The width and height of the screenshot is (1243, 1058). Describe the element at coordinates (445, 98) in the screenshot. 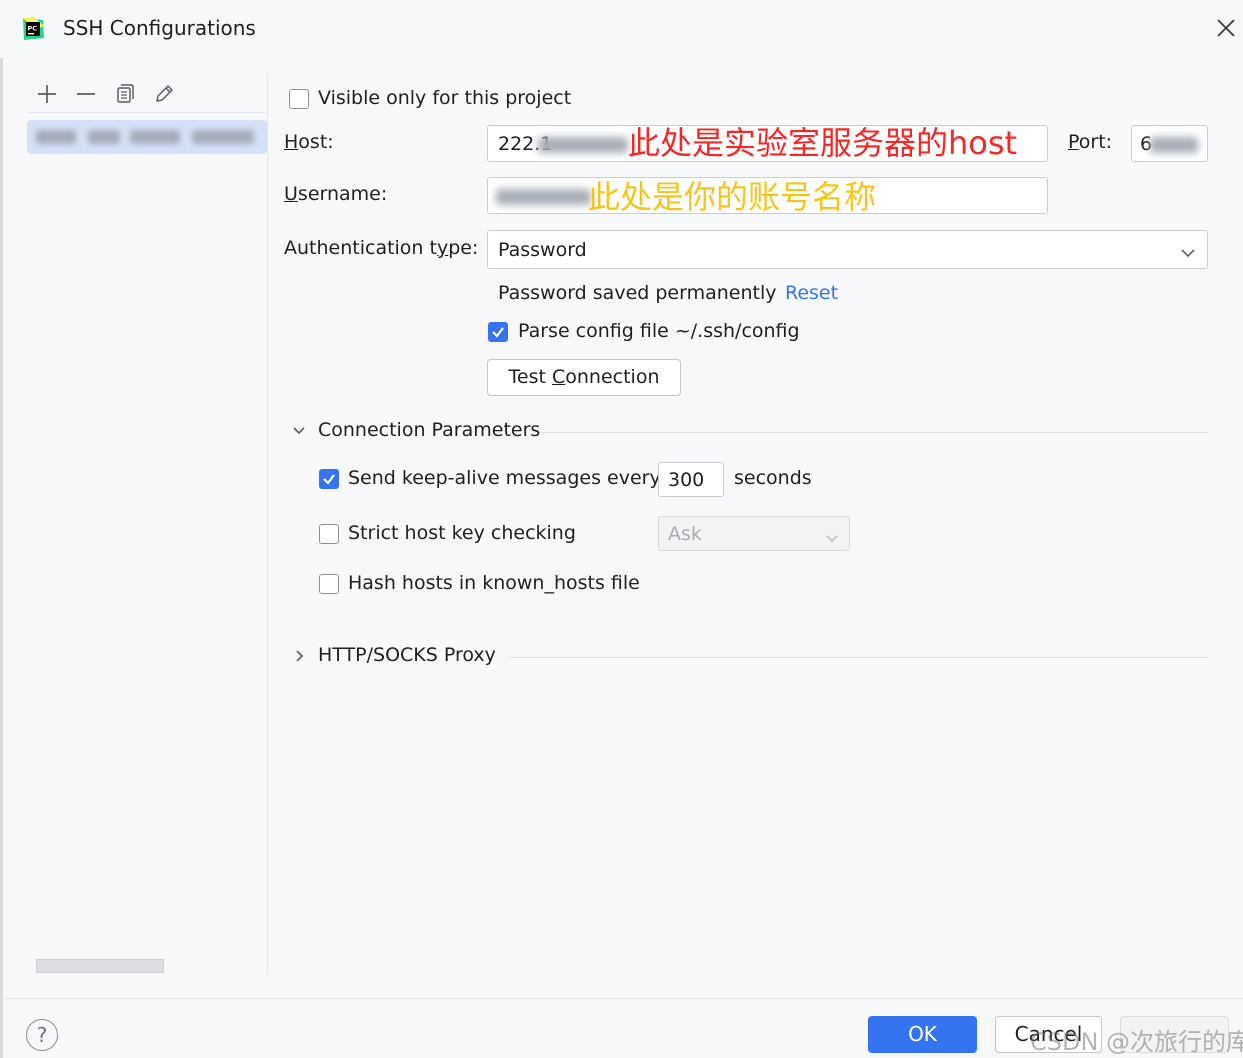

I see `visible-only-label: Visible only for this project` at that location.